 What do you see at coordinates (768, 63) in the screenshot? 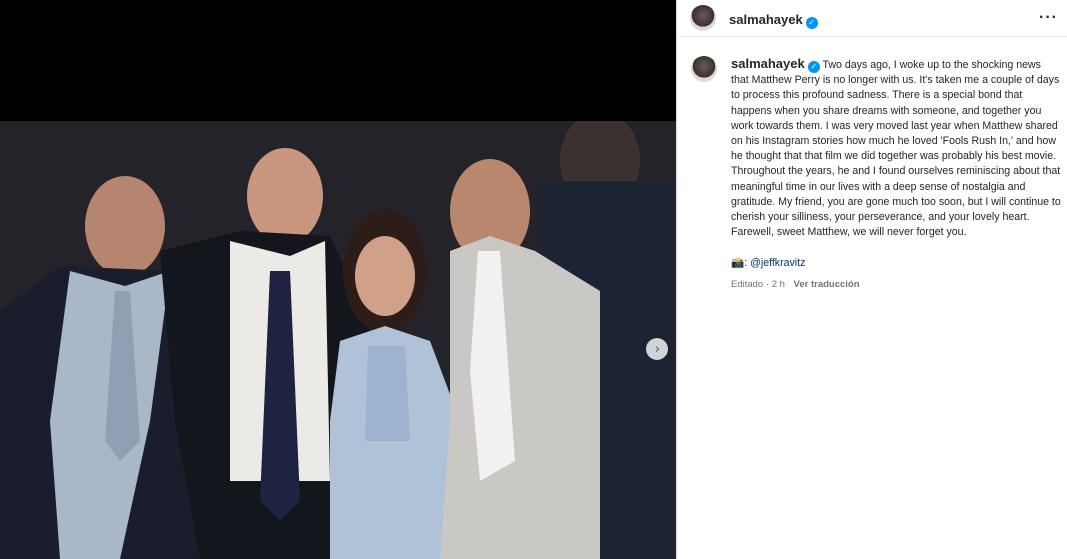
I see `caption-username: salmahayek` at bounding box center [768, 63].